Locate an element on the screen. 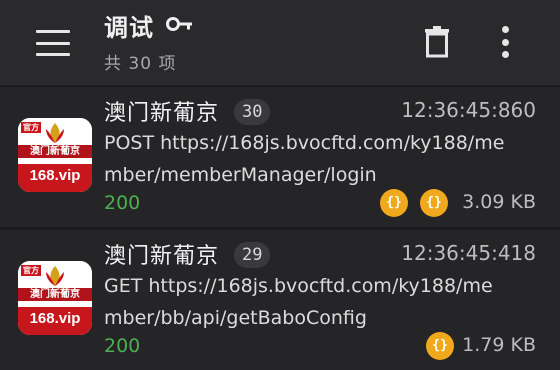 The width and height of the screenshot is (560, 370). request-url-line: mber/bb/api/getBaboConfig is located at coordinates (235, 318).